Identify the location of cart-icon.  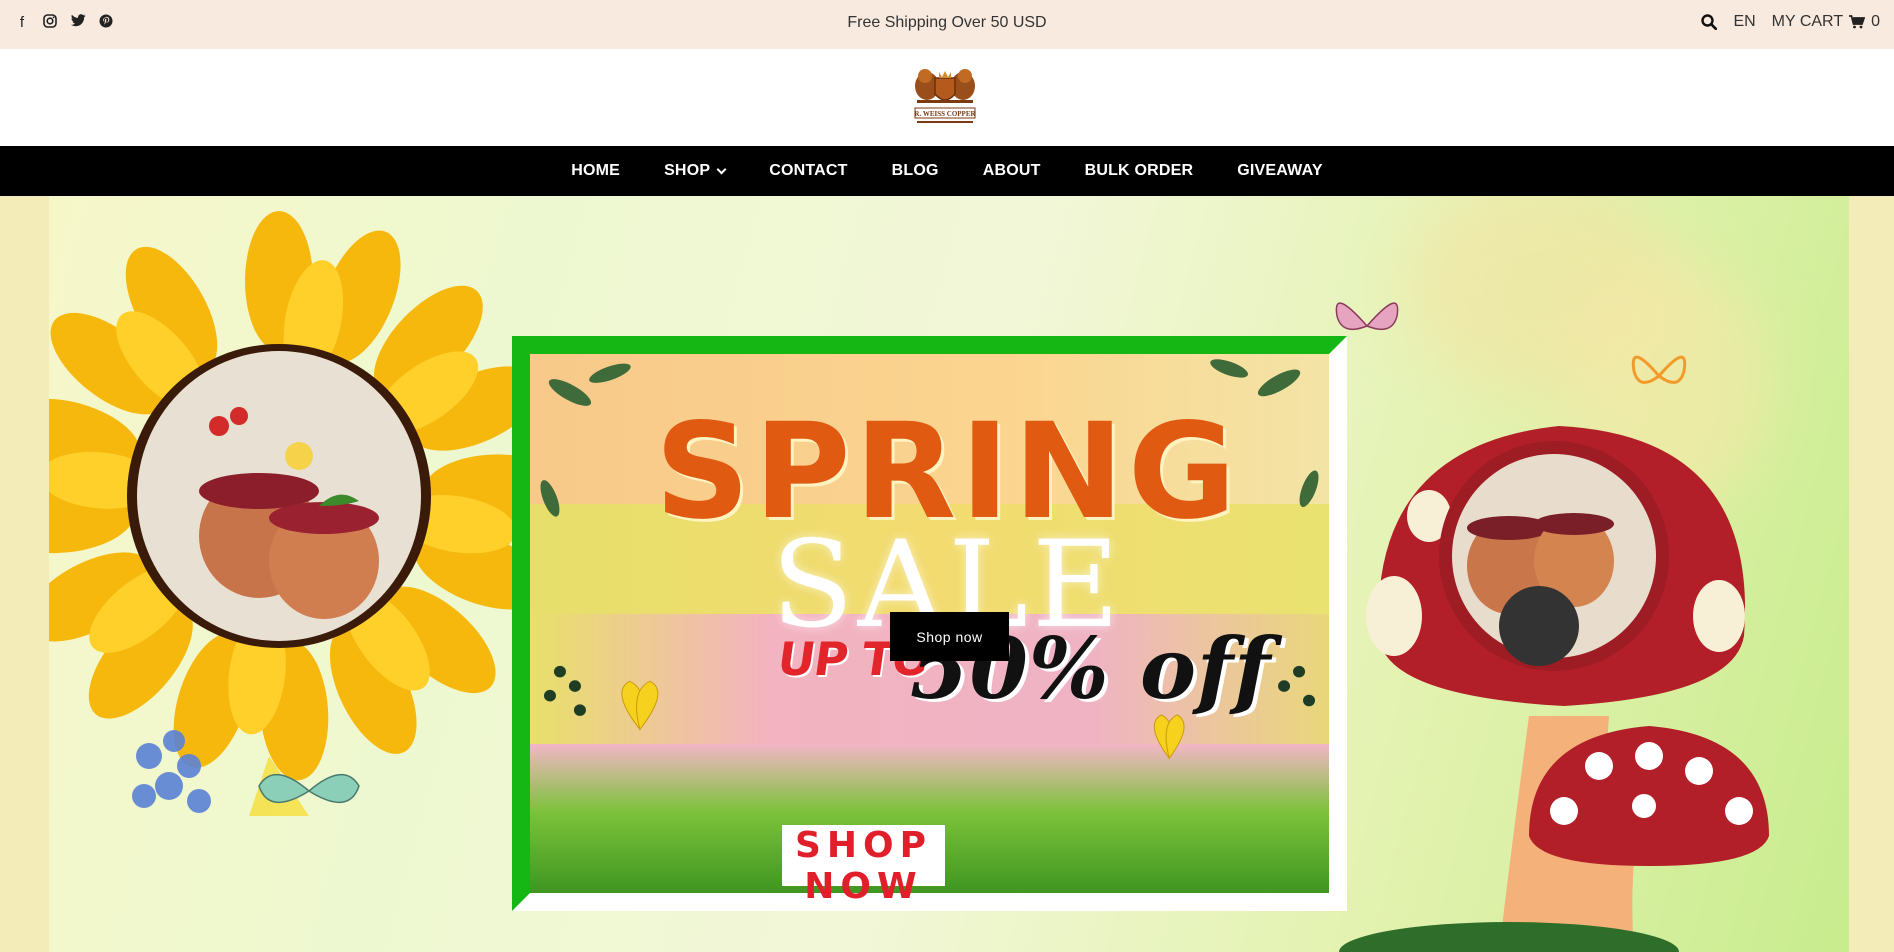
(1857, 22).